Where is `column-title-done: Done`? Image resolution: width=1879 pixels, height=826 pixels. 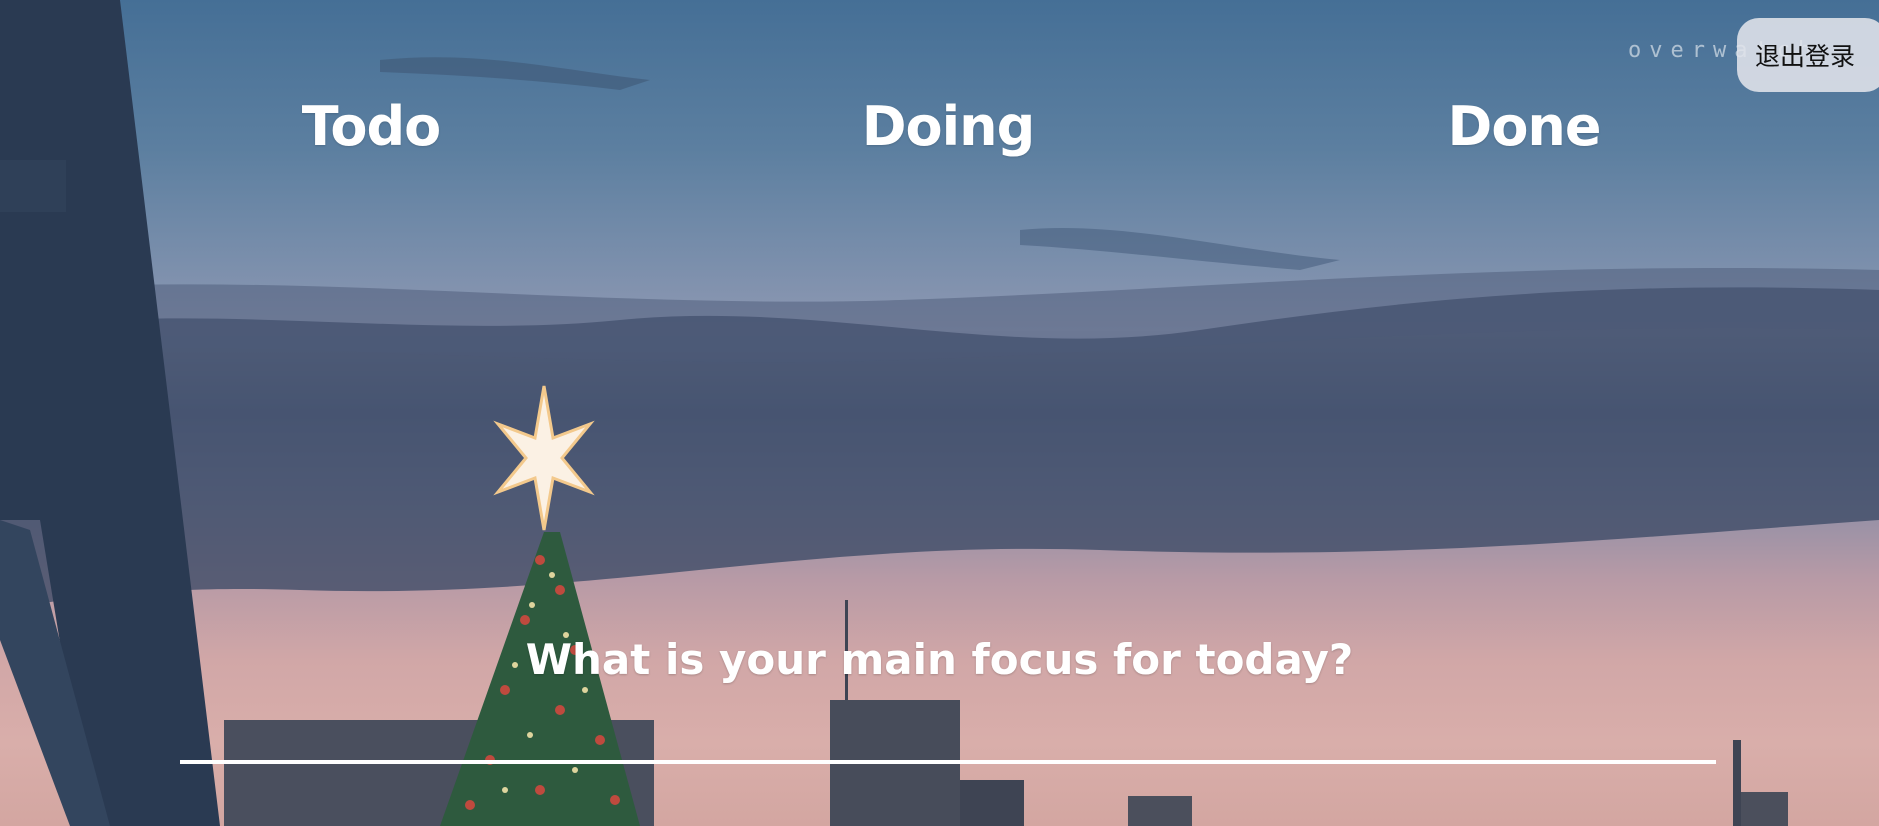
column-title-done: Done is located at coordinates (1524, 126).